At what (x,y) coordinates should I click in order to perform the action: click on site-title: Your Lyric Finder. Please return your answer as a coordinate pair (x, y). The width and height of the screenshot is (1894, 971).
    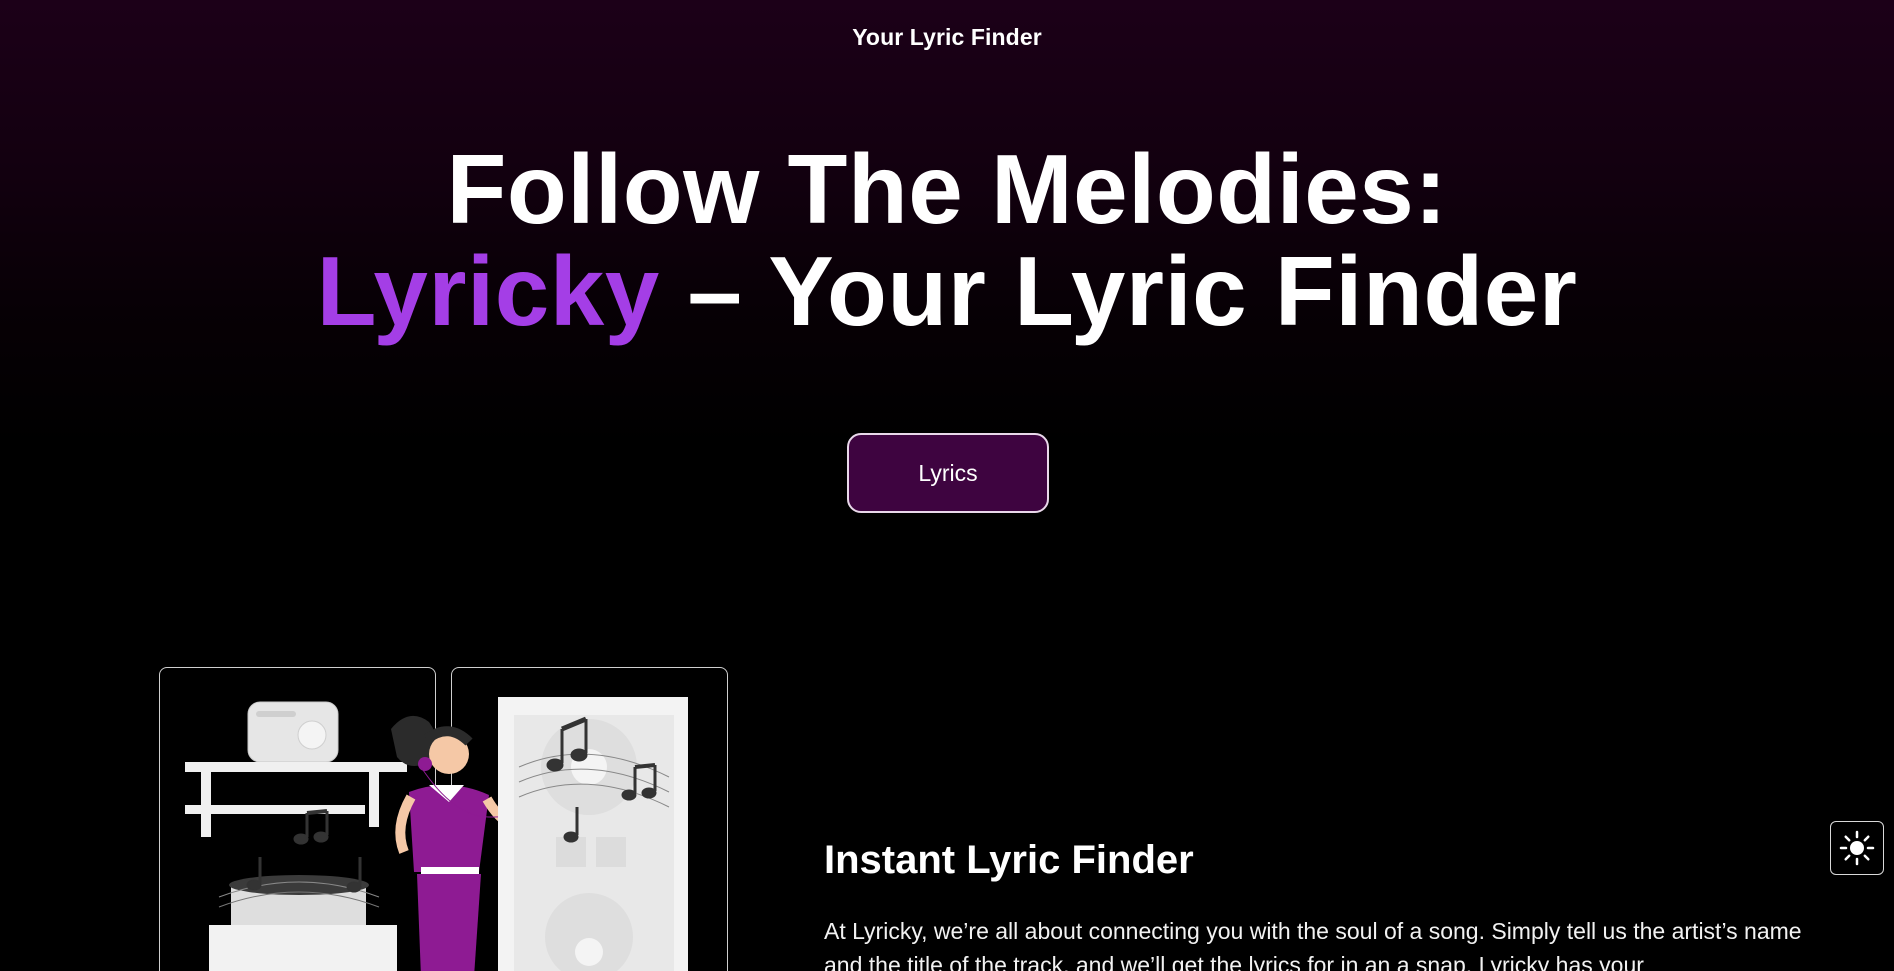
    Looking at the image, I should click on (947, 37).